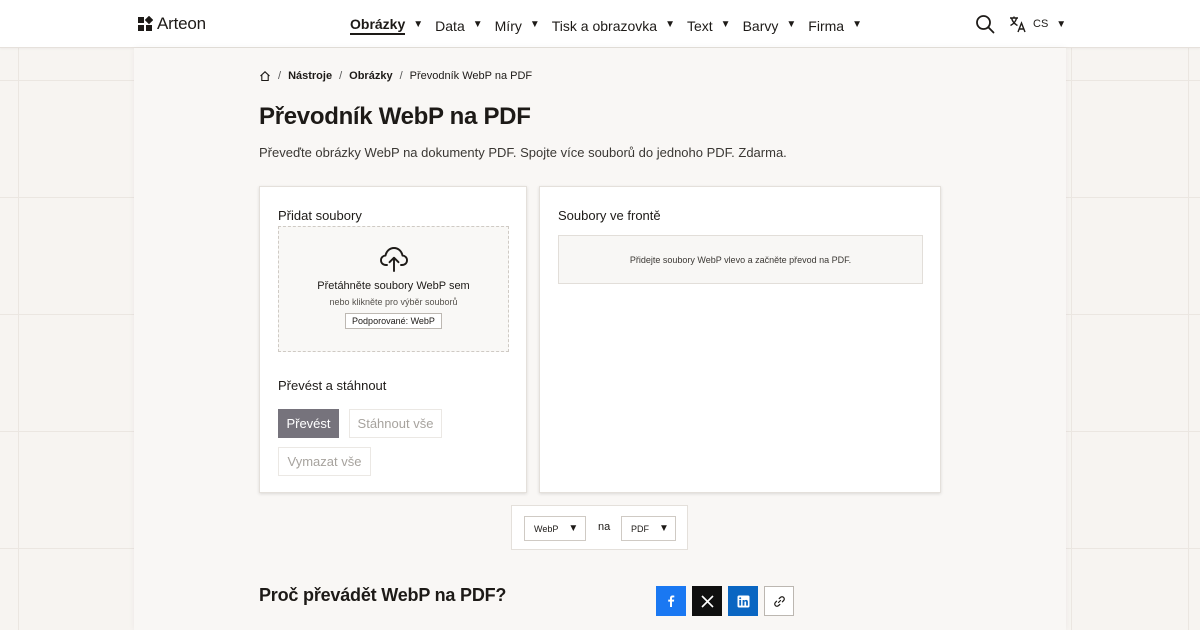 The height and width of the screenshot is (630, 1200). I want to click on dropzone-title: Přetáhněte soubory WebP sem, so click(393, 286).